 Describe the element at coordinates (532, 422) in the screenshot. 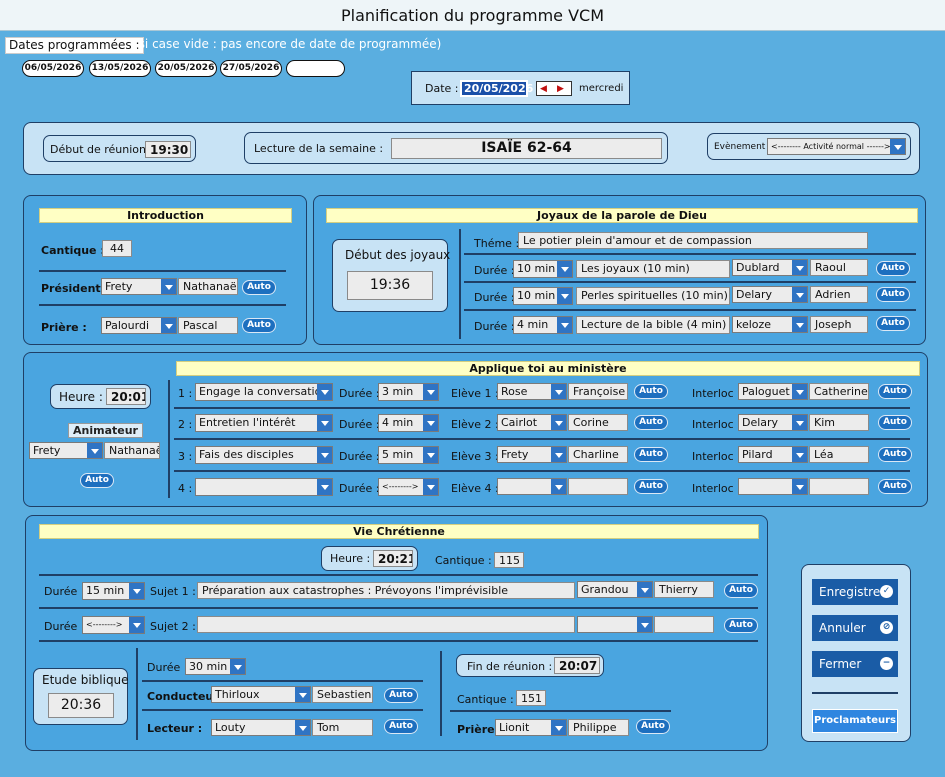

I see `eleve-lastname-select: Cairlot` at that location.